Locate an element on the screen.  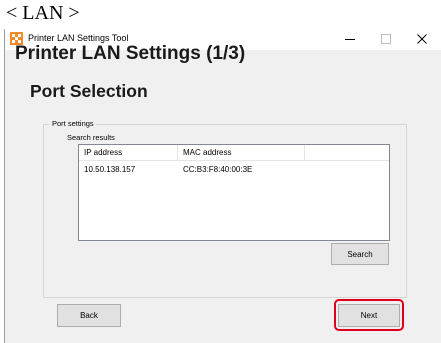
mac-address-cell: CC:B3:F8:40:00:3E is located at coordinates (218, 169).